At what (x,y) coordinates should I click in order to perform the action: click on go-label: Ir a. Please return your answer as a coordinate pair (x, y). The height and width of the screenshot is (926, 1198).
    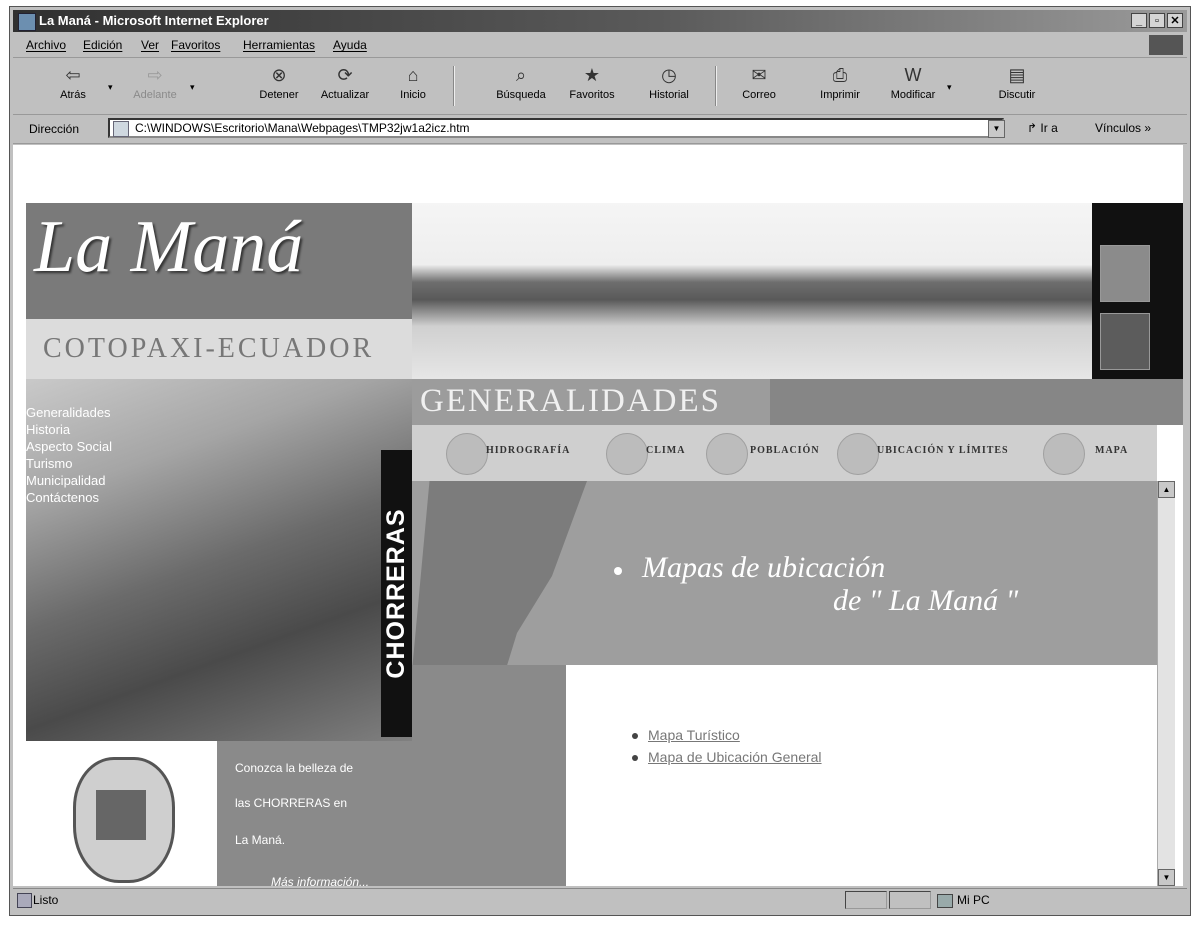
    Looking at the image, I should click on (1049, 128).